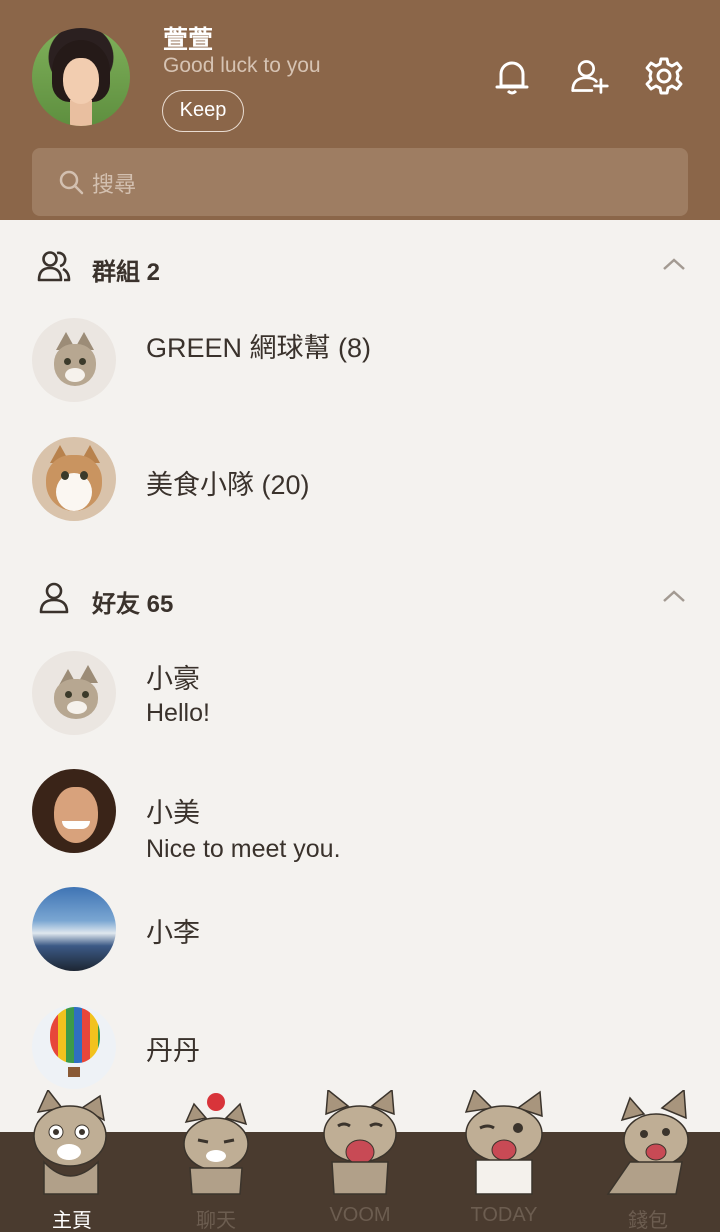  What do you see at coordinates (360, 819) in the screenshot?
I see `friend-row: 小美 Nice to meet you.` at bounding box center [360, 819].